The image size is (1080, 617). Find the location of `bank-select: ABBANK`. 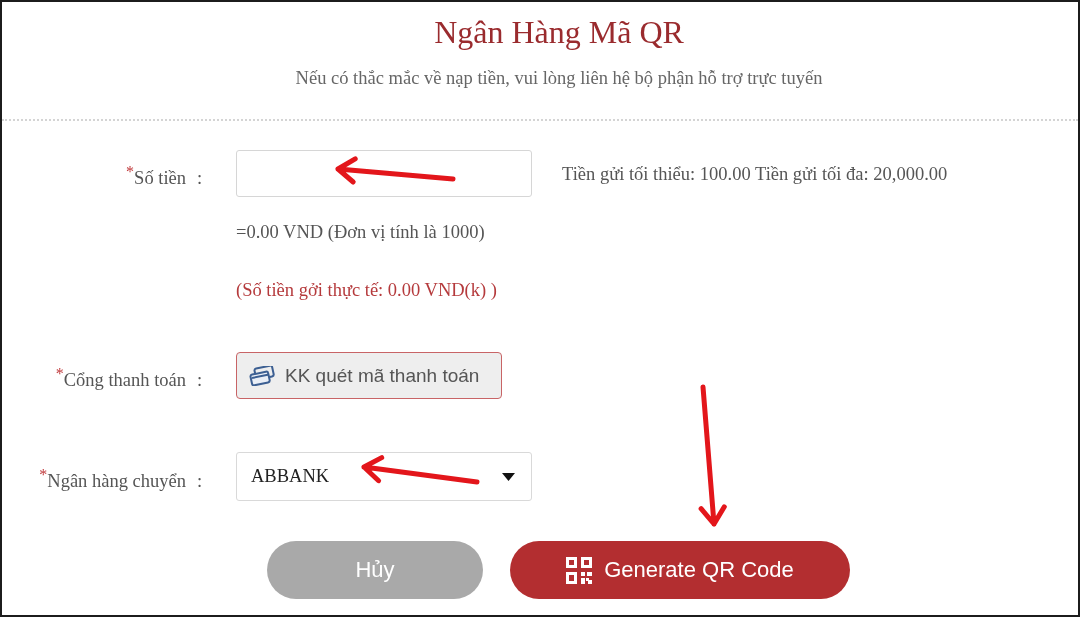

bank-select: ABBANK is located at coordinates (384, 476).